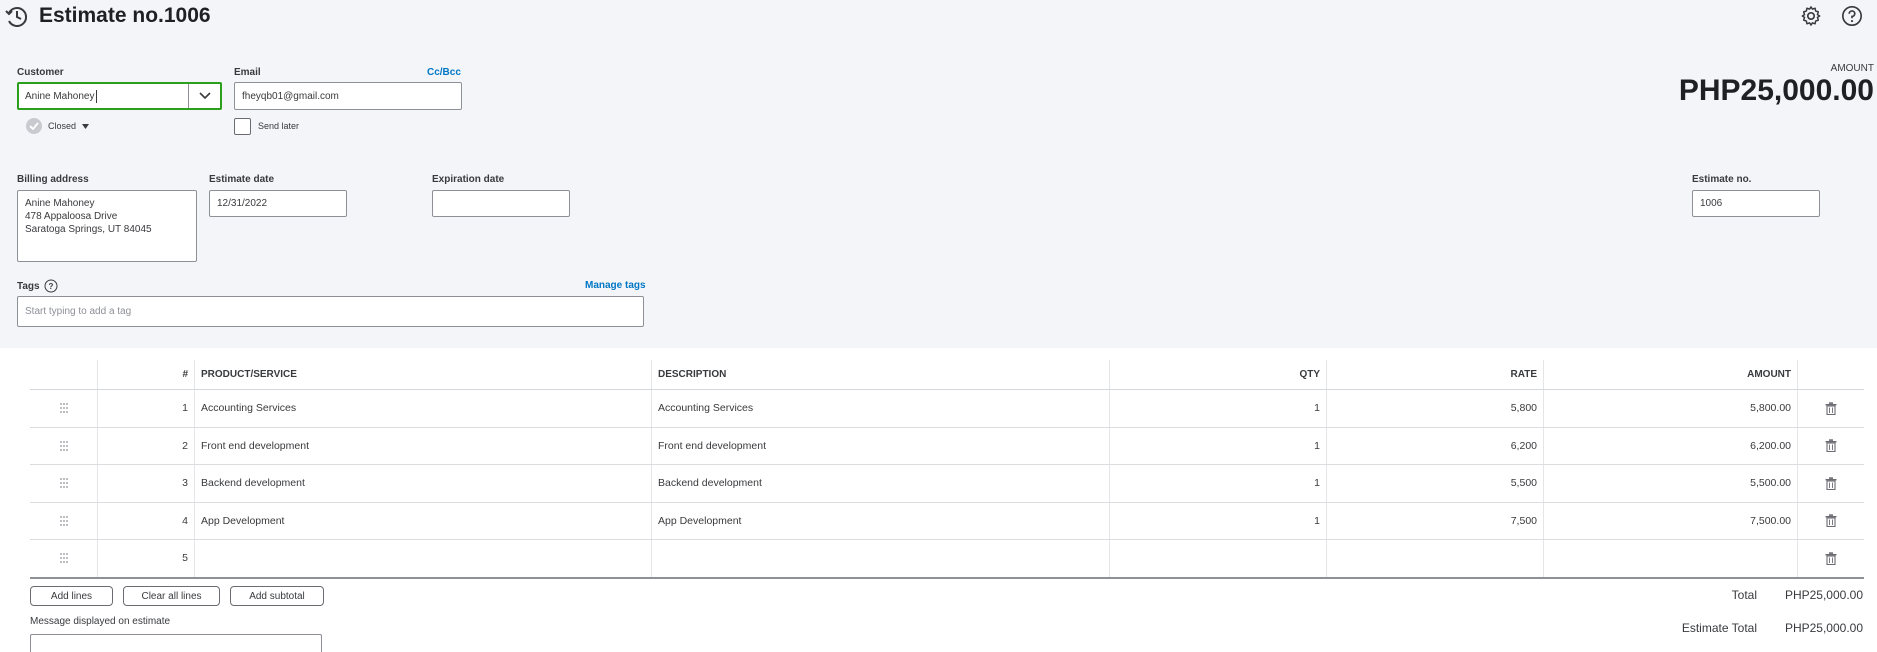  I want to click on description-cell: App Development, so click(881, 520).